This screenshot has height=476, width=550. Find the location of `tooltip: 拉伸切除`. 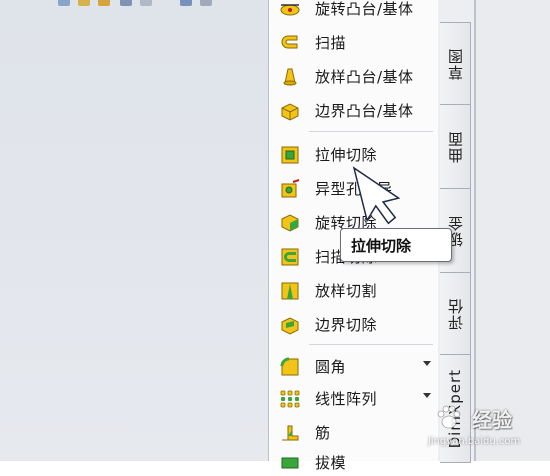

tooltip: 拉伸切除 is located at coordinates (396, 245).